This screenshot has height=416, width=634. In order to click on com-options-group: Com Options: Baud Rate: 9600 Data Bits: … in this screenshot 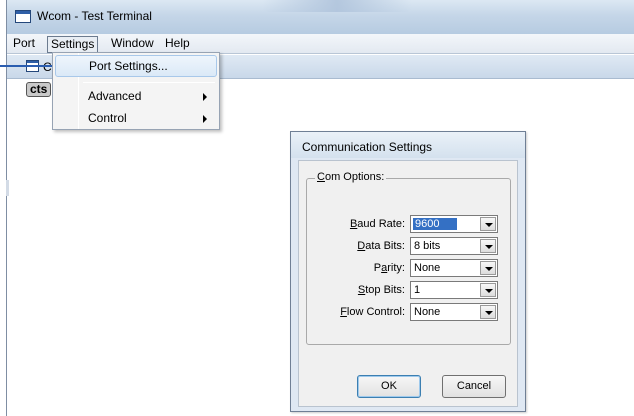, I will do `click(408, 258)`.